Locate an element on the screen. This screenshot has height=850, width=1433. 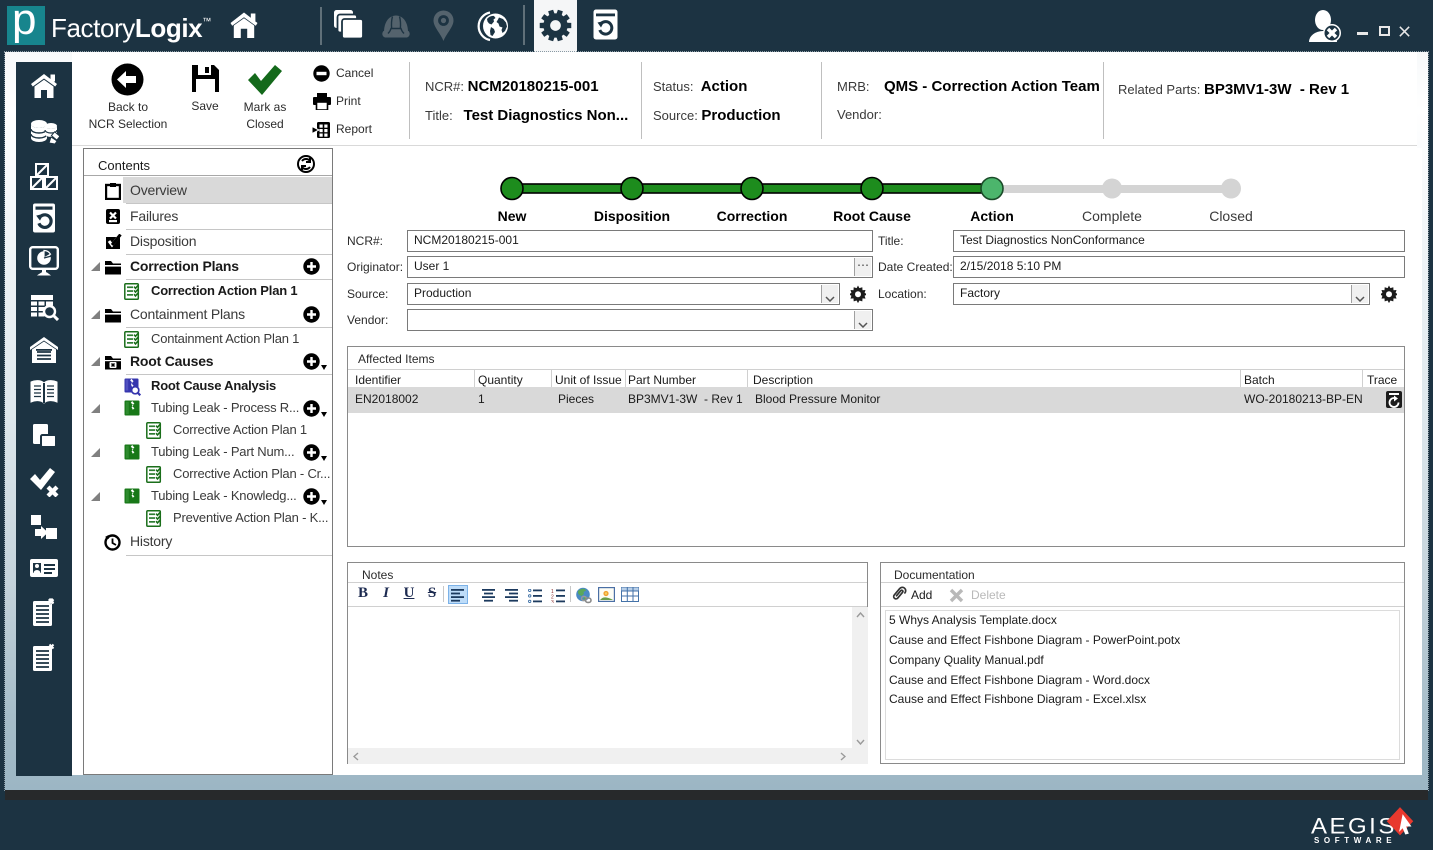
svg-text: 3 is located at coordinates (552, 601).